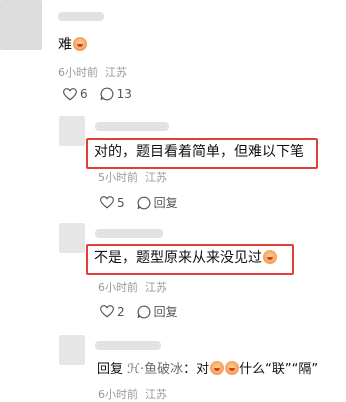  I want to click on reply-actions: 5 回复, so click(145, 202).